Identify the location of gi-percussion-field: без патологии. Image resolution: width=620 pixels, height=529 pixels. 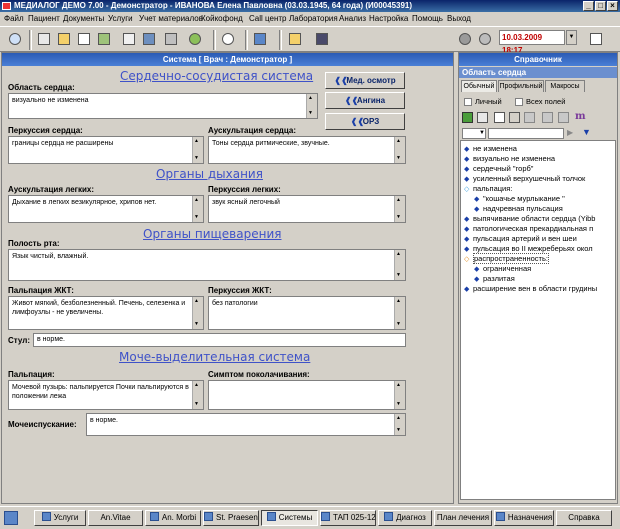
(307, 313).